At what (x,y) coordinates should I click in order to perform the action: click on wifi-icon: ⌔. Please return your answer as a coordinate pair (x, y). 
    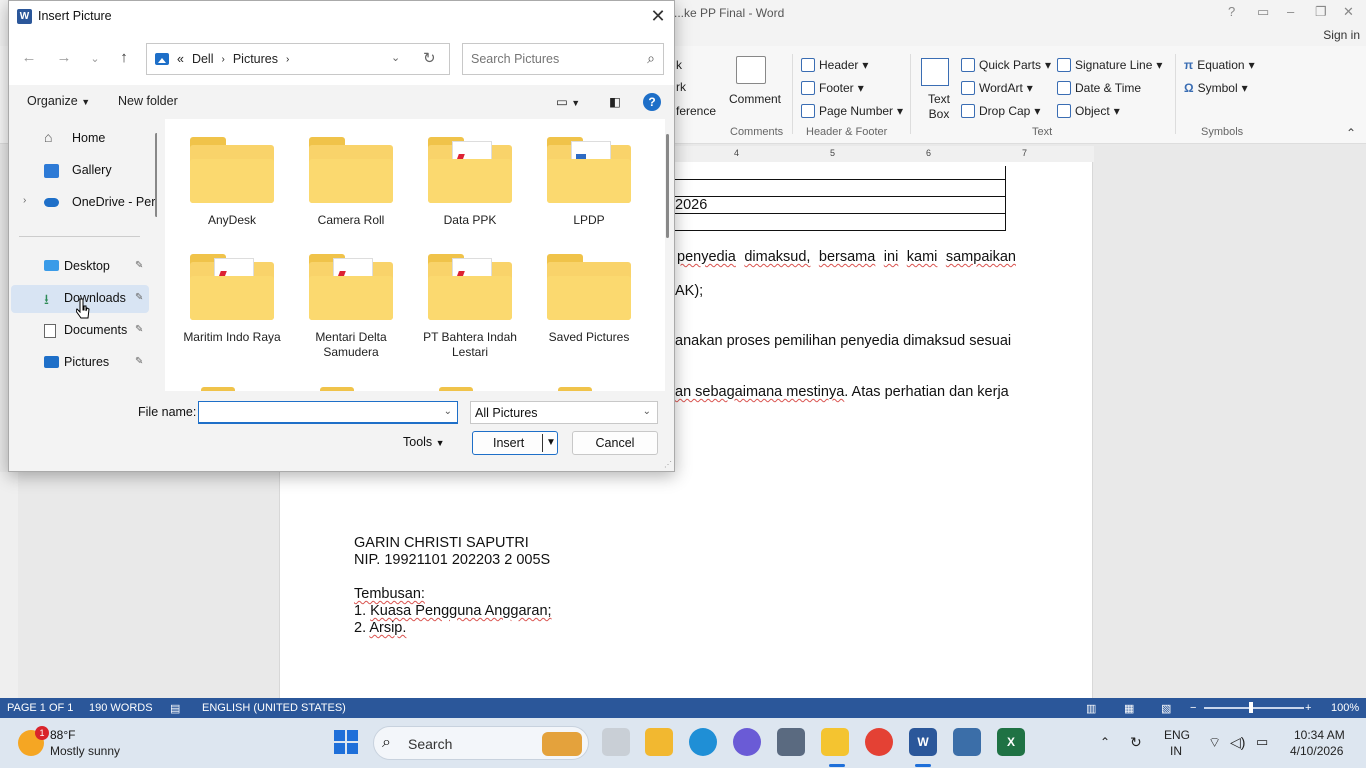
    Looking at the image, I should click on (1214, 743).